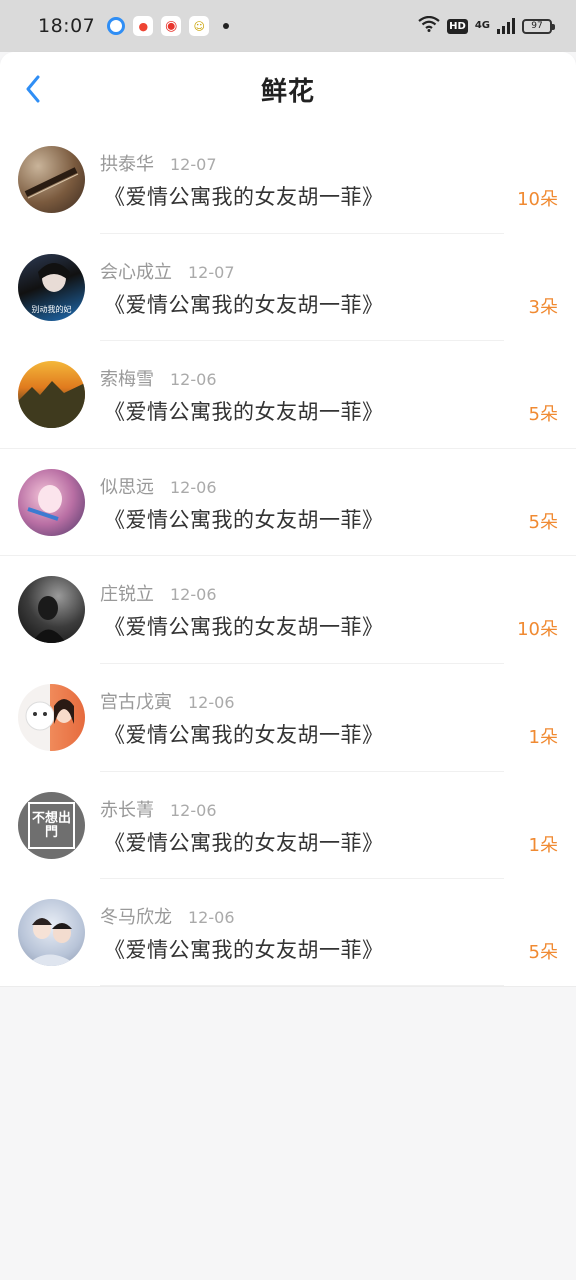  Describe the element at coordinates (457, 26) in the screenshot. I see `hd-badge: HD` at that location.